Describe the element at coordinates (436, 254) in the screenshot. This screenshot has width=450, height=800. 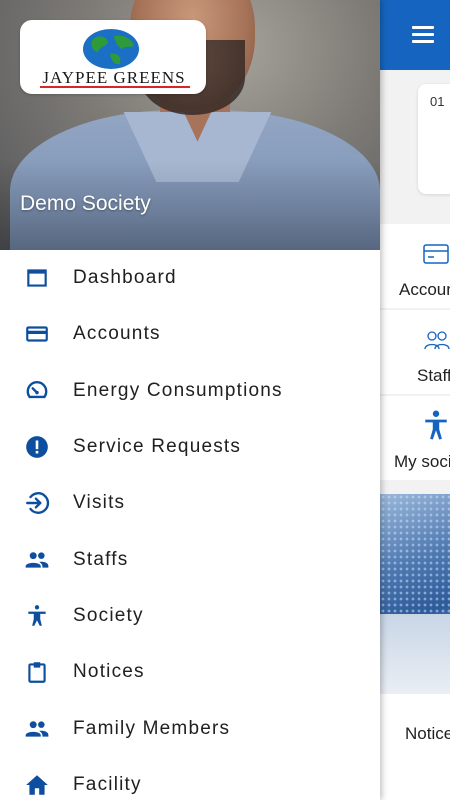
I see `card-icon` at that location.